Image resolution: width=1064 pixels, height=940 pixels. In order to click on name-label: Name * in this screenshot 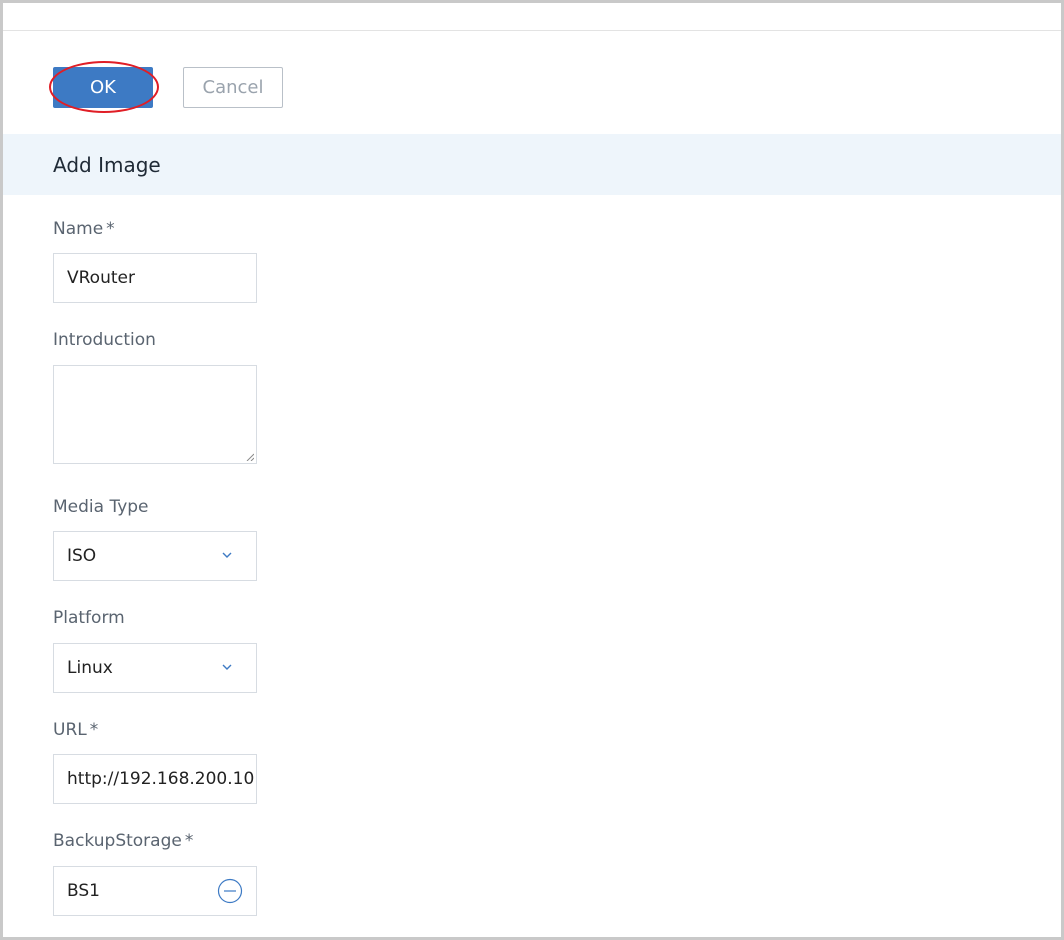, I will do `click(84, 229)`.